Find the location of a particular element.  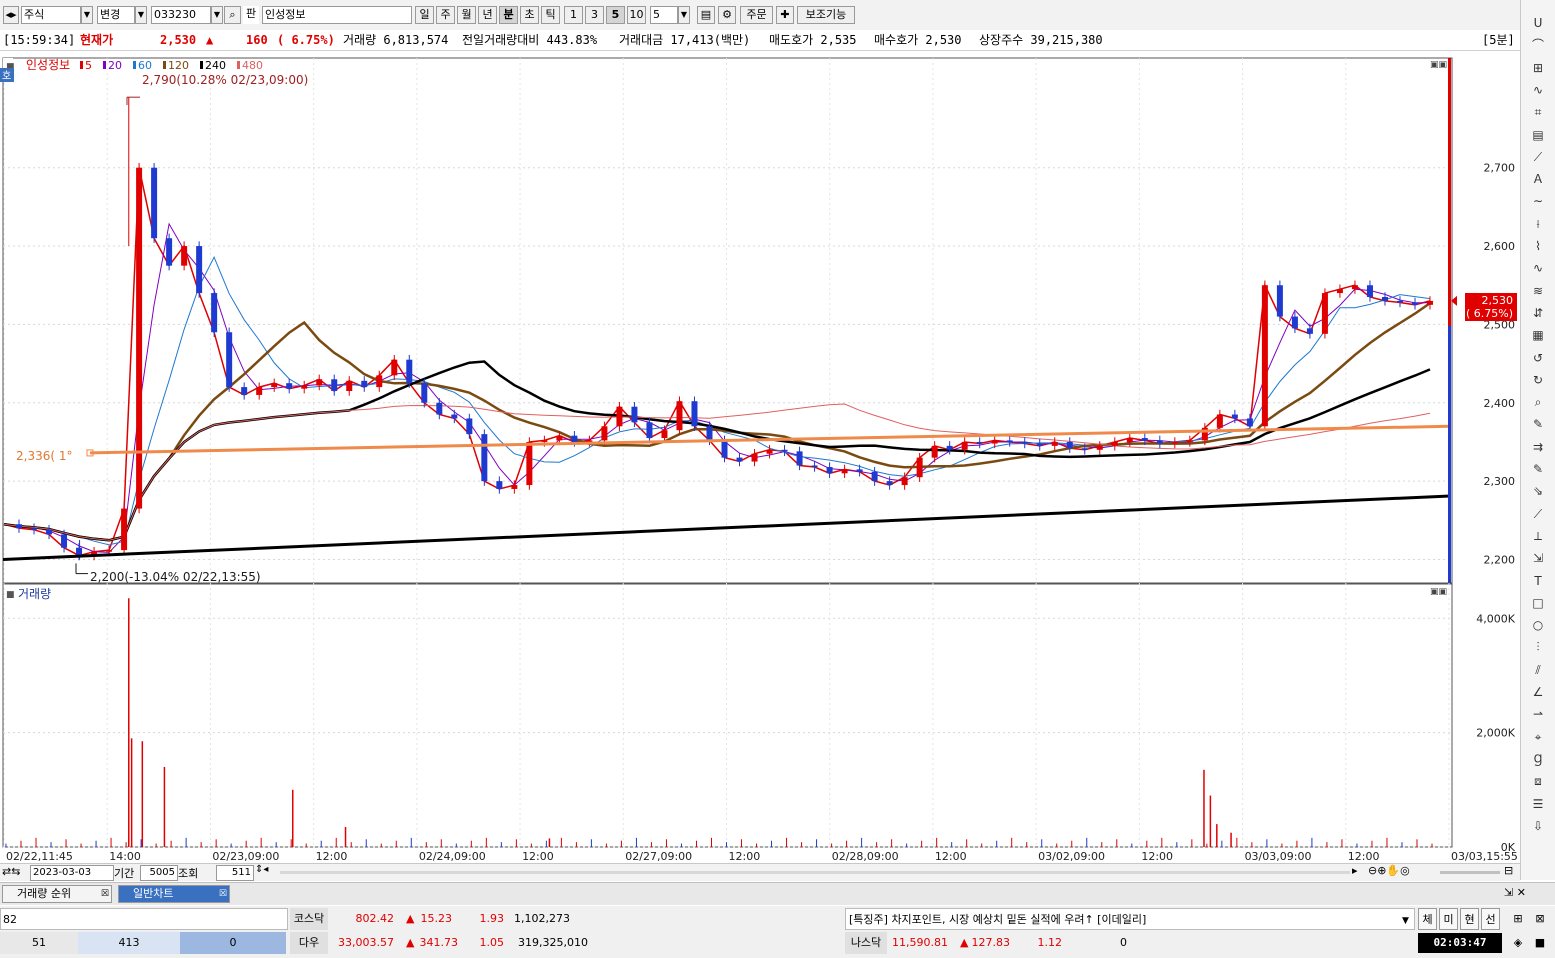

chart-tool-icon: ∼ is located at coordinates (1538, 201).